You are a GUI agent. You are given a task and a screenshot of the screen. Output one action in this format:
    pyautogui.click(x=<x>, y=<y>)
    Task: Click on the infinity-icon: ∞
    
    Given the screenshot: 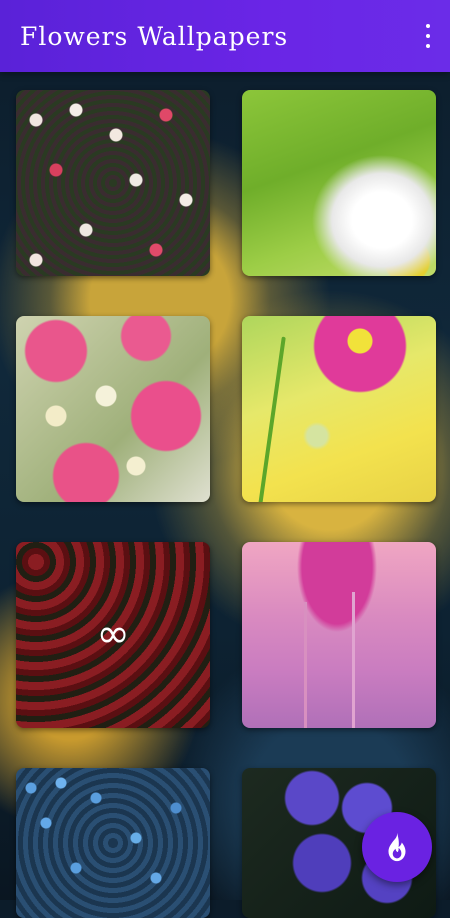 What is the action you would take?
    pyautogui.click(x=113, y=634)
    